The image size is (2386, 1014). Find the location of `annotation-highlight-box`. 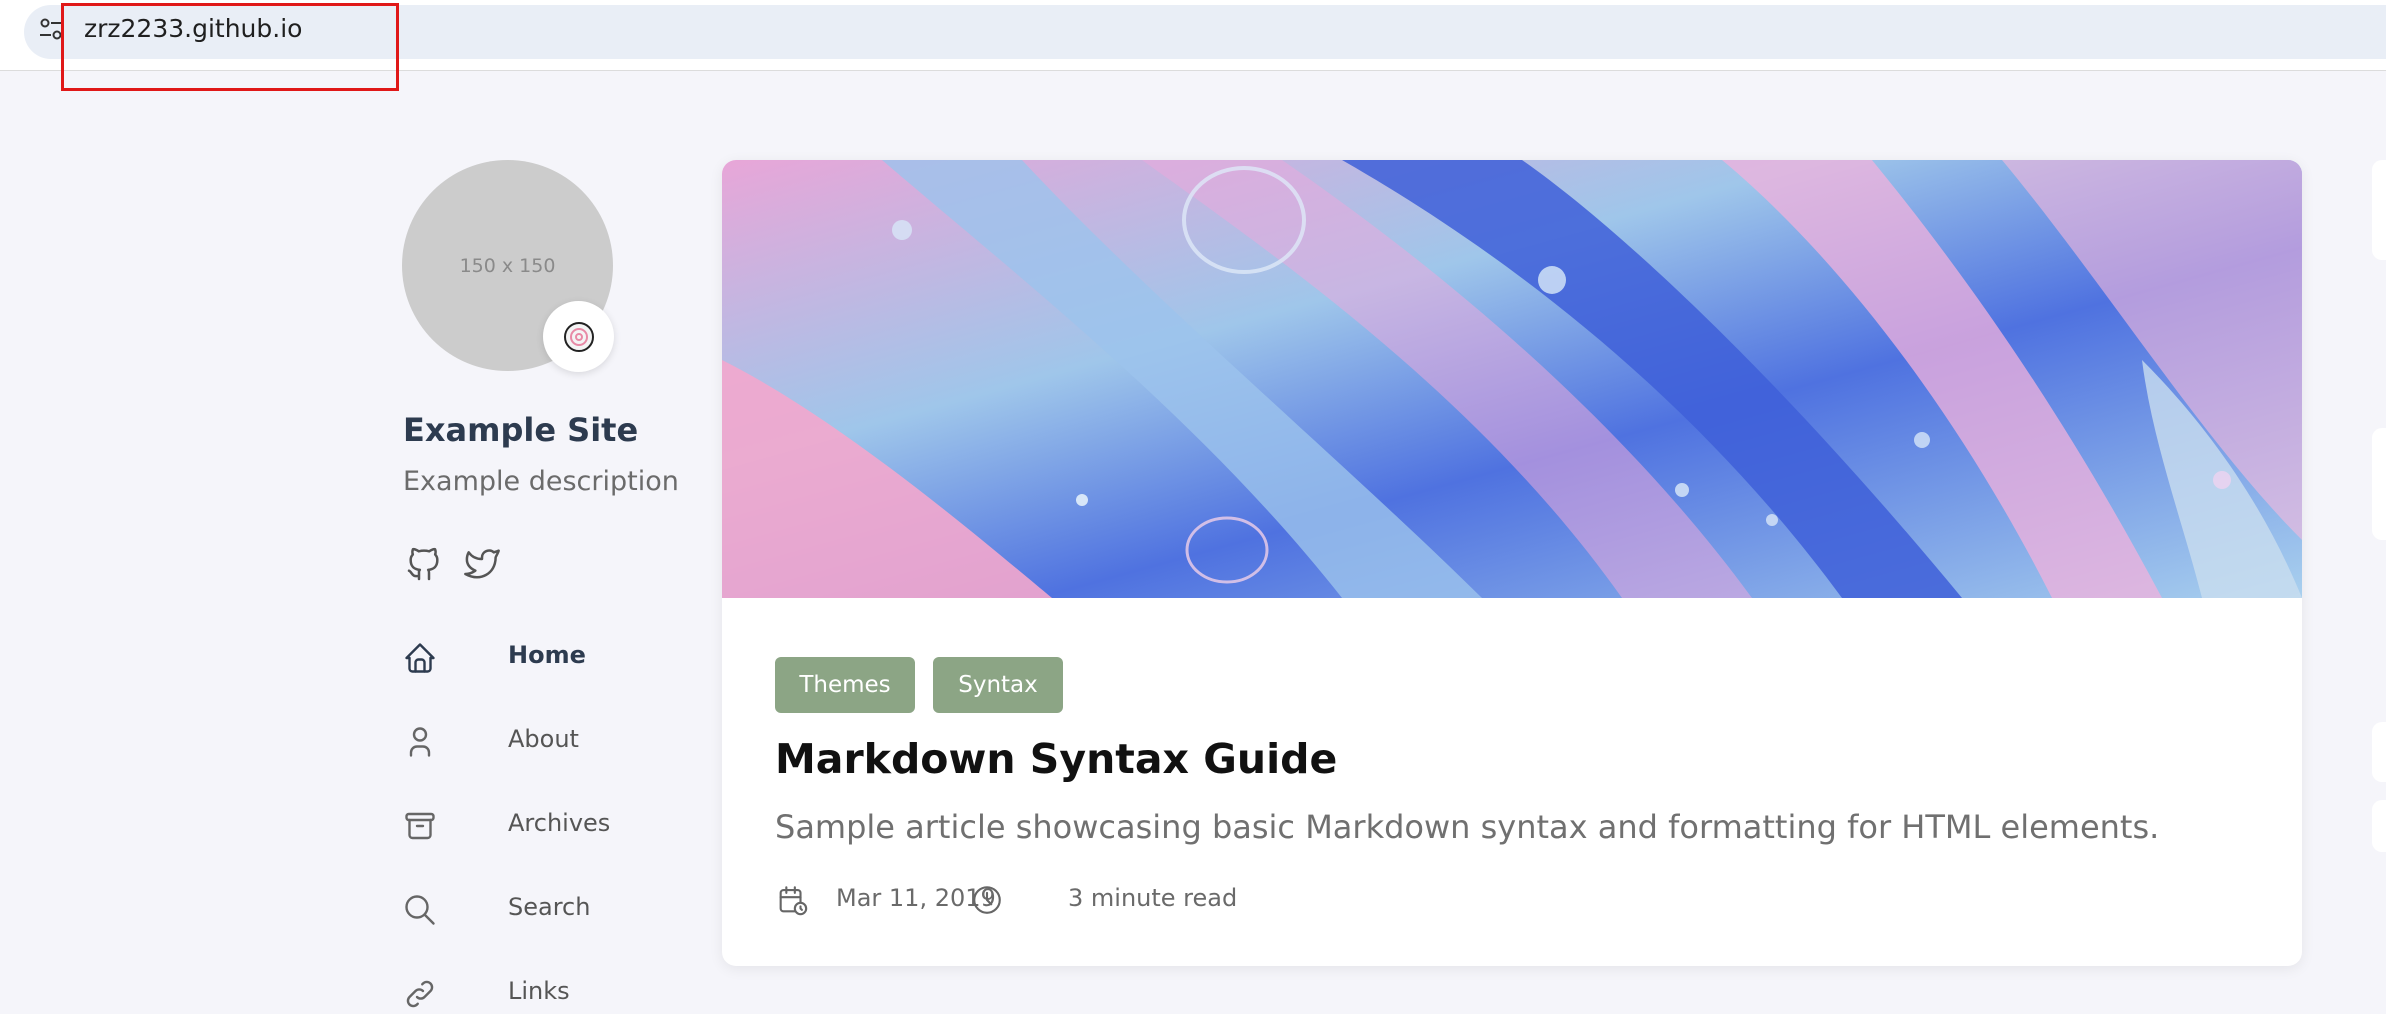

annotation-highlight-box is located at coordinates (230, 47).